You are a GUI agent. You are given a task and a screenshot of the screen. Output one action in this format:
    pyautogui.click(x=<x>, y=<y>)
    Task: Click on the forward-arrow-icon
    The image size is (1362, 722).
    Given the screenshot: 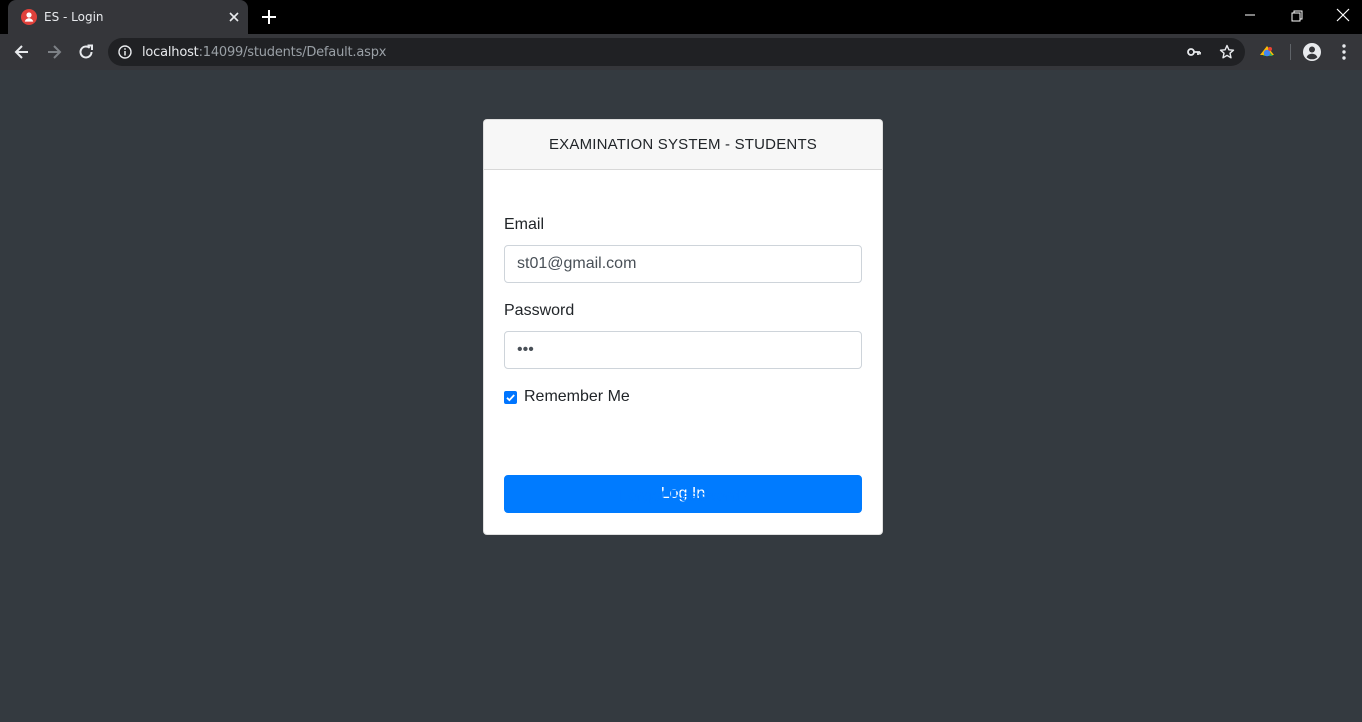 What is the action you would take?
    pyautogui.click(x=54, y=52)
    